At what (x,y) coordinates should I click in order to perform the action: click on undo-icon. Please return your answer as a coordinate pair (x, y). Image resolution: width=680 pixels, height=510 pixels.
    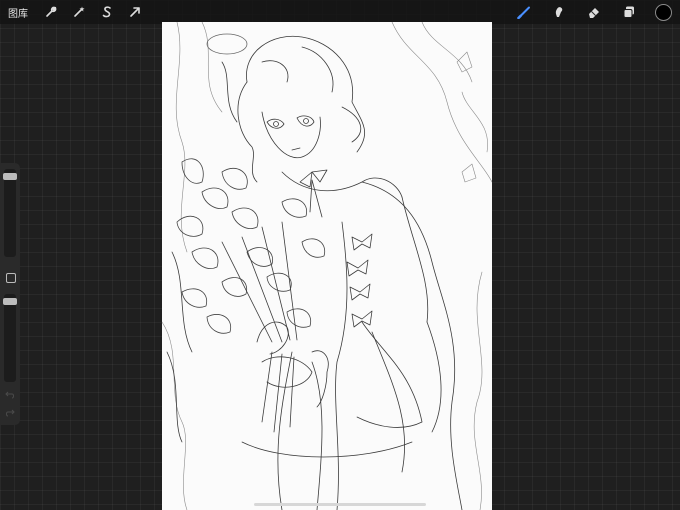
    Looking at the image, I should click on (10, 394).